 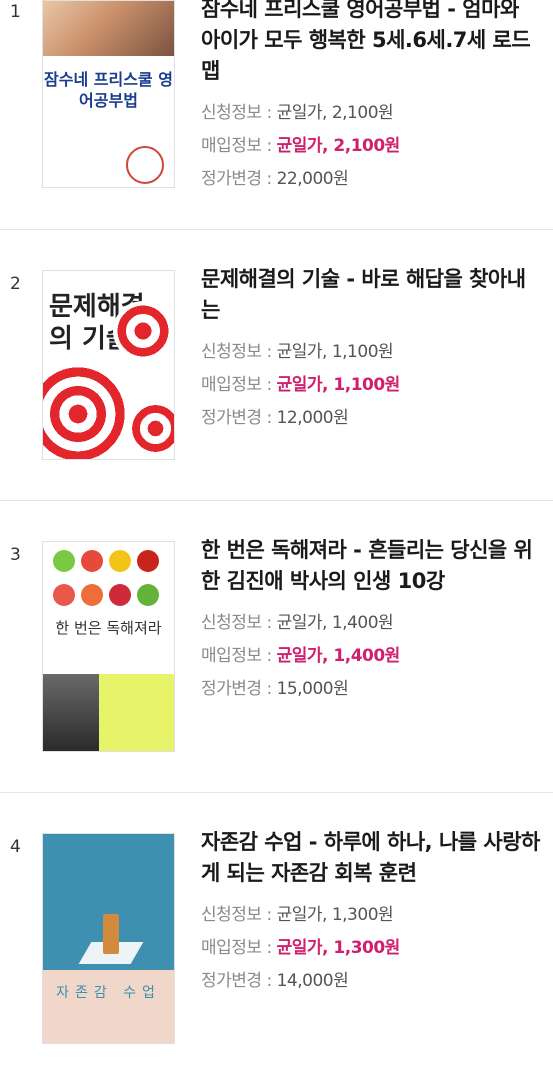 I want to click on cover-title: 한 번은 독해져라, so click(x=108, y=628).